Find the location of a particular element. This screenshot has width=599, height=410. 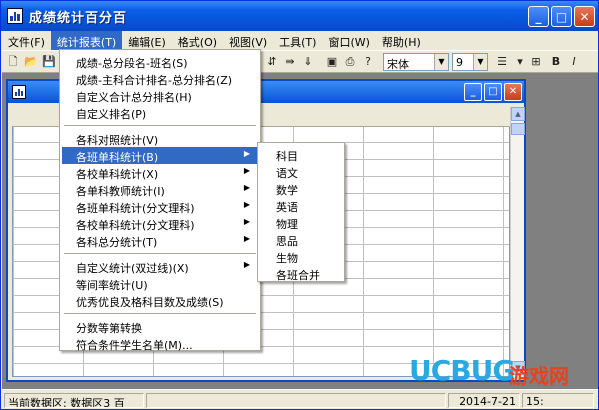

stats-menu-item-g2-4-label: 各班单科统计(分文理科) is located at coordinates (135, 208).